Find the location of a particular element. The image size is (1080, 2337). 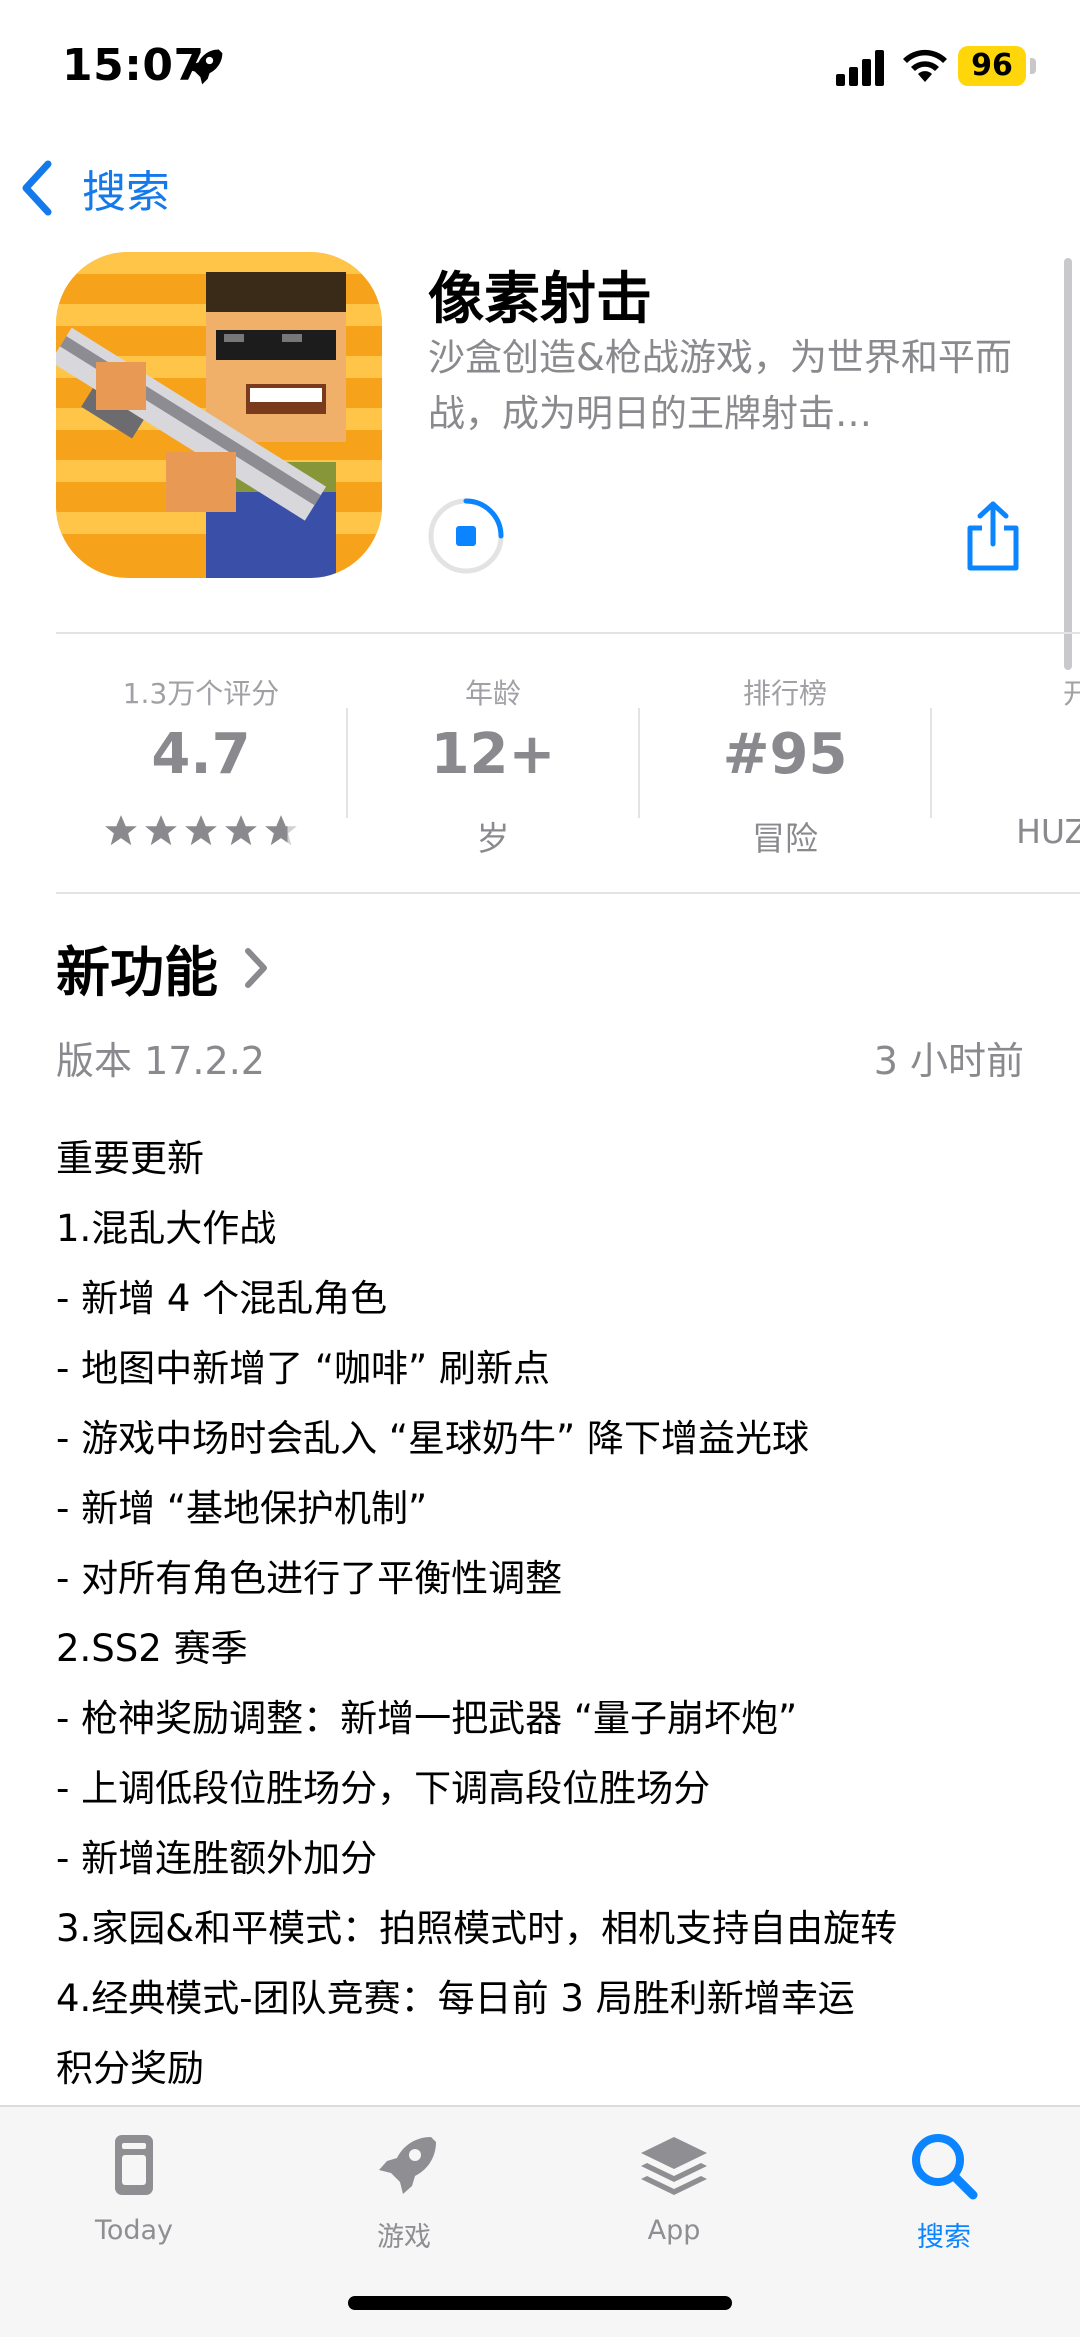

tab-search: 搜索 is located at coordinates (944, 2192).